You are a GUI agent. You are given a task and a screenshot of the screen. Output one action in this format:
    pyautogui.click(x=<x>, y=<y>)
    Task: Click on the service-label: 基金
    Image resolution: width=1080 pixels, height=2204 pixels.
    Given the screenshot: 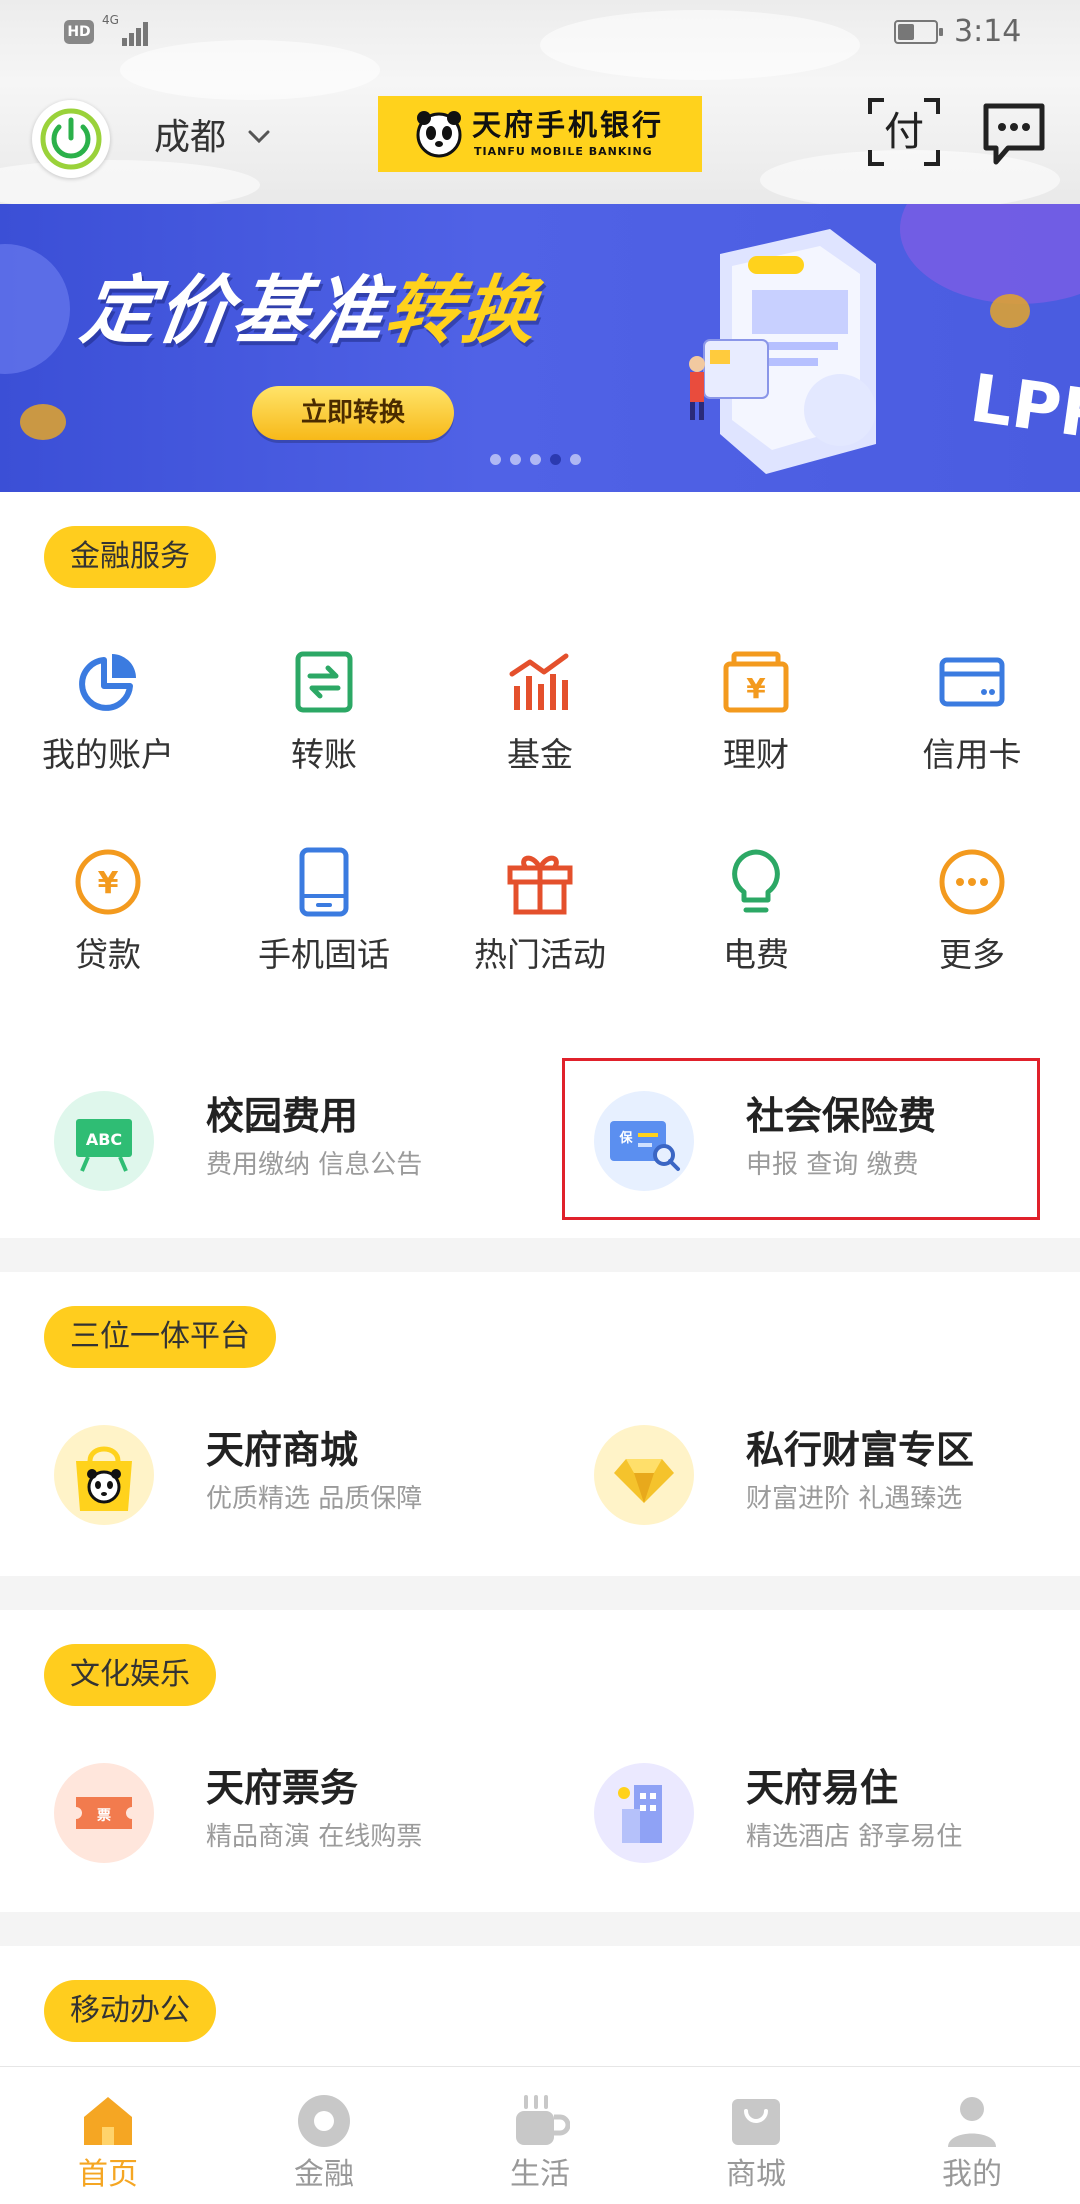 What is the action you would take?
    pyautogui.click(x=540, y=754)
    